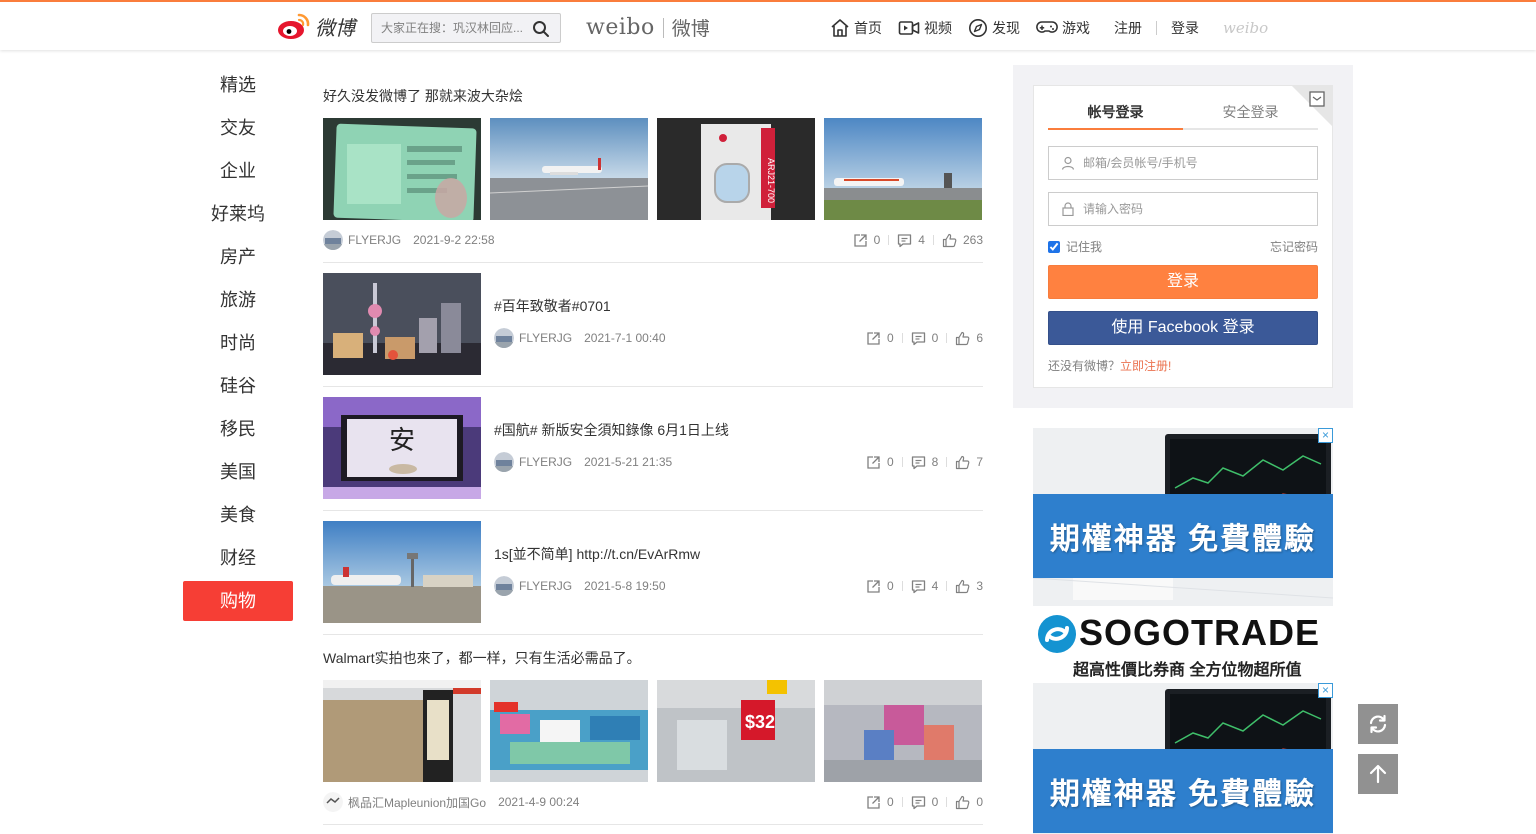  I want to click on nav-video: 视频, so click(925, 28).